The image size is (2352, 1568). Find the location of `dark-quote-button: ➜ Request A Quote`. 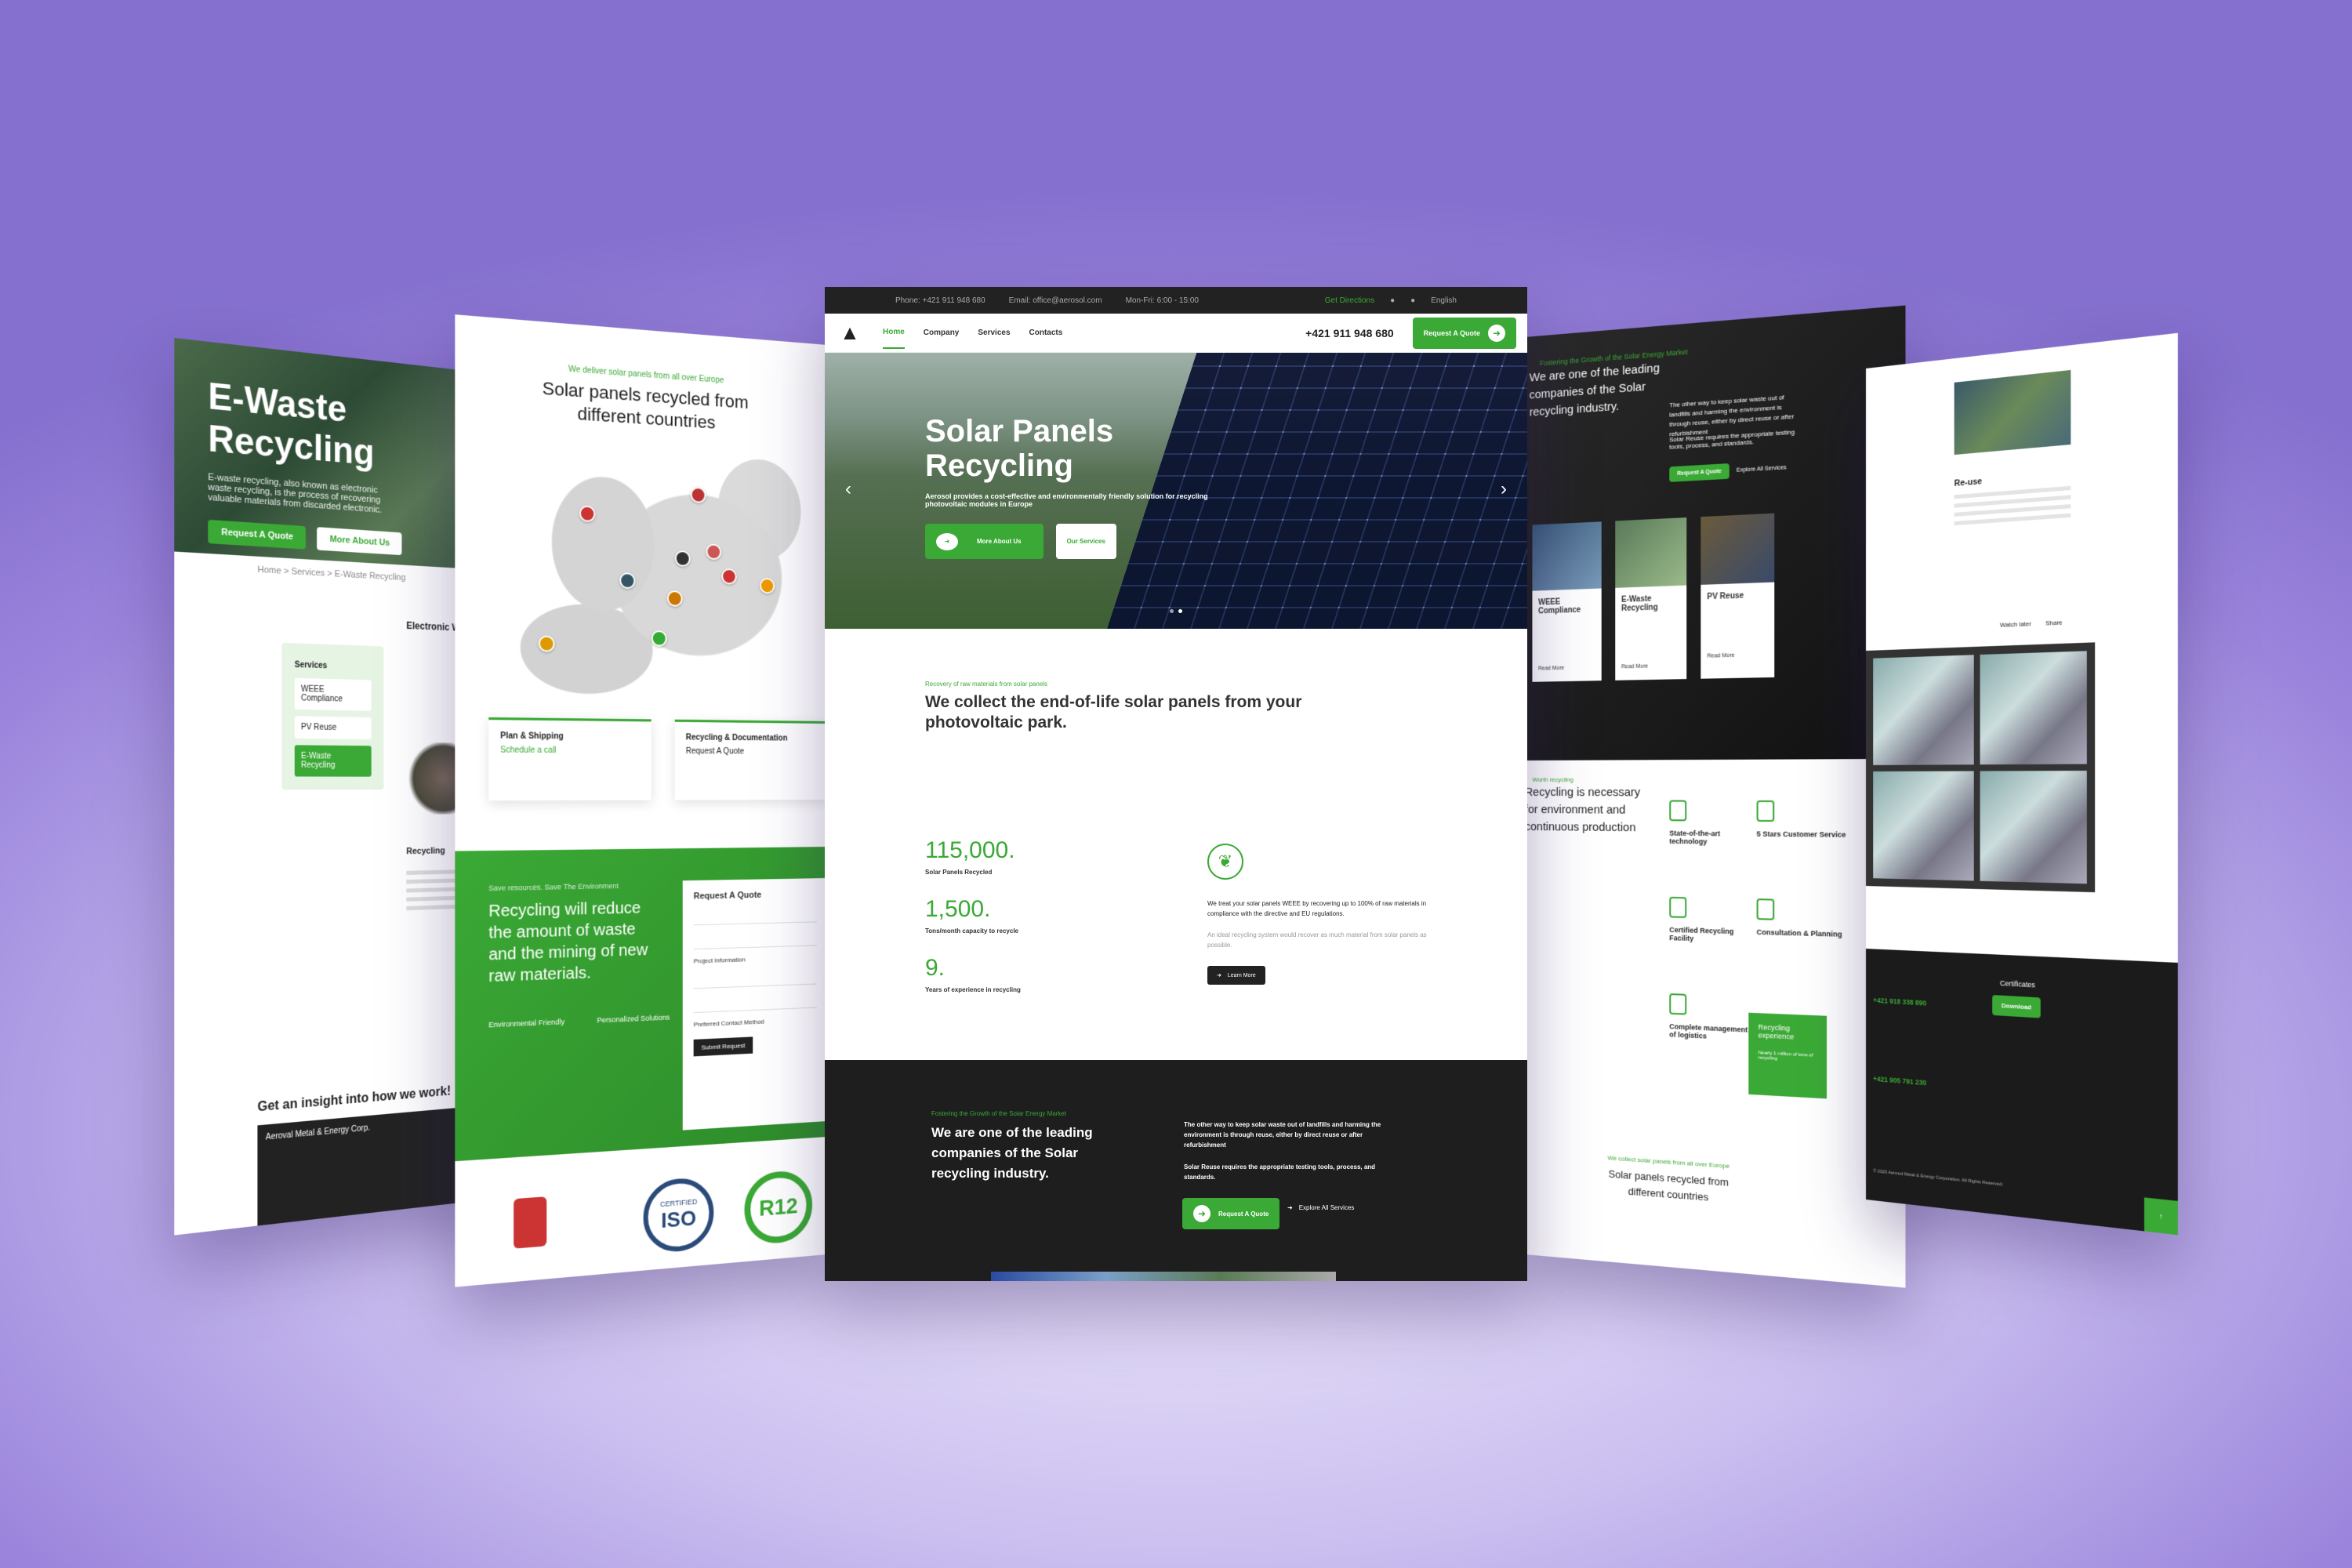

dark-quote-button: ➜ Request A Quote is located at coordinates (1231, 1213).